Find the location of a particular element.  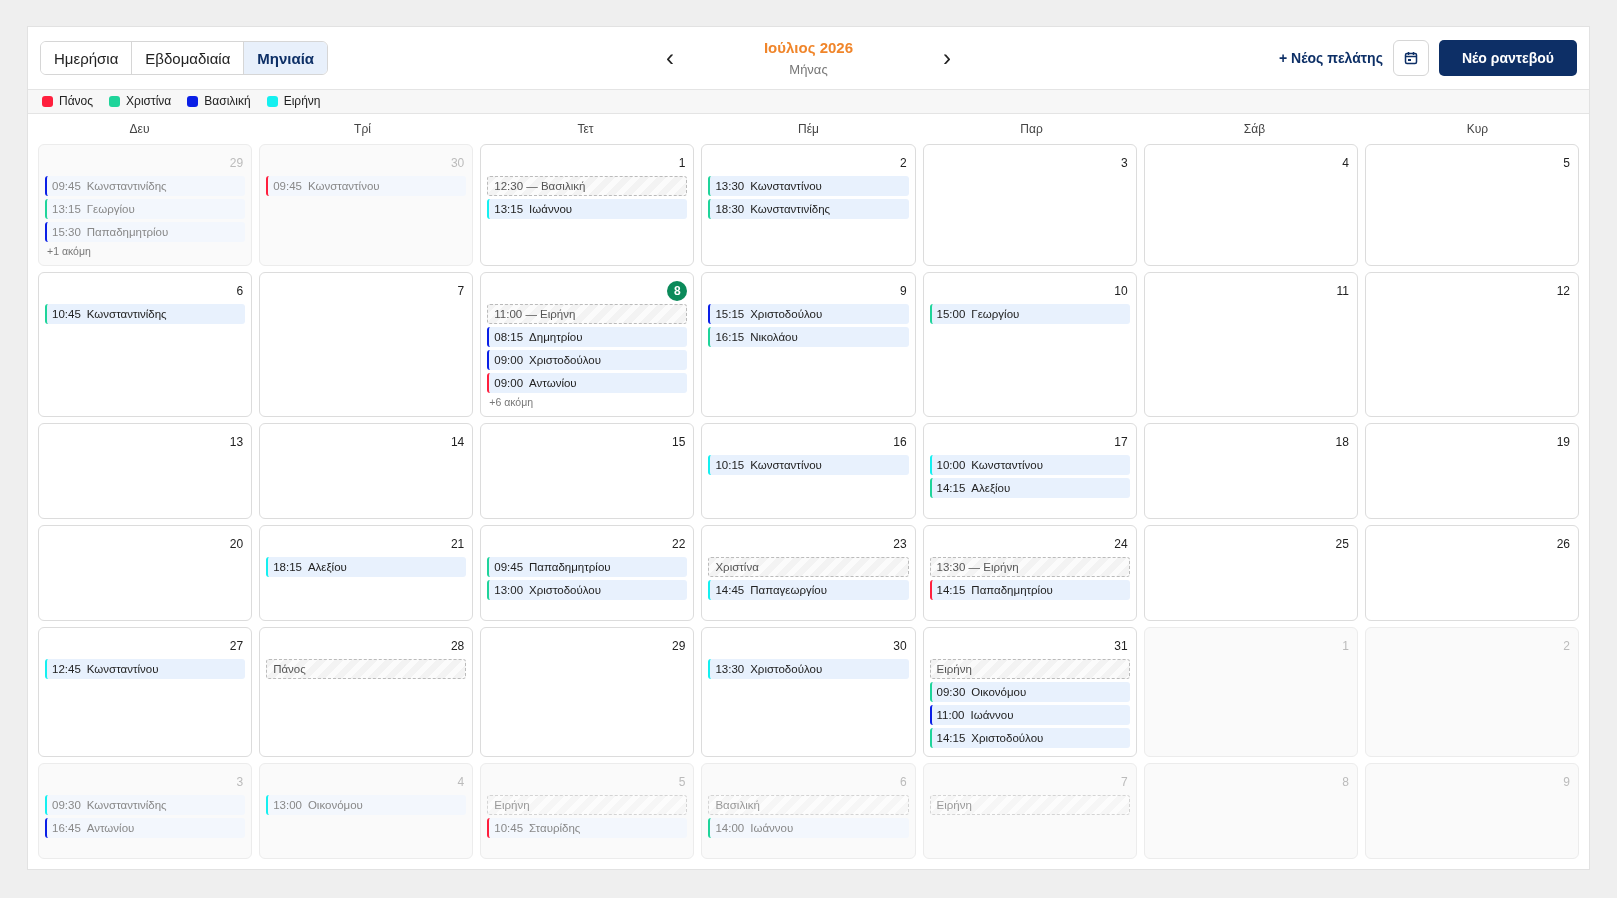

day-cell: 29 is located at coordinates (587, 692).